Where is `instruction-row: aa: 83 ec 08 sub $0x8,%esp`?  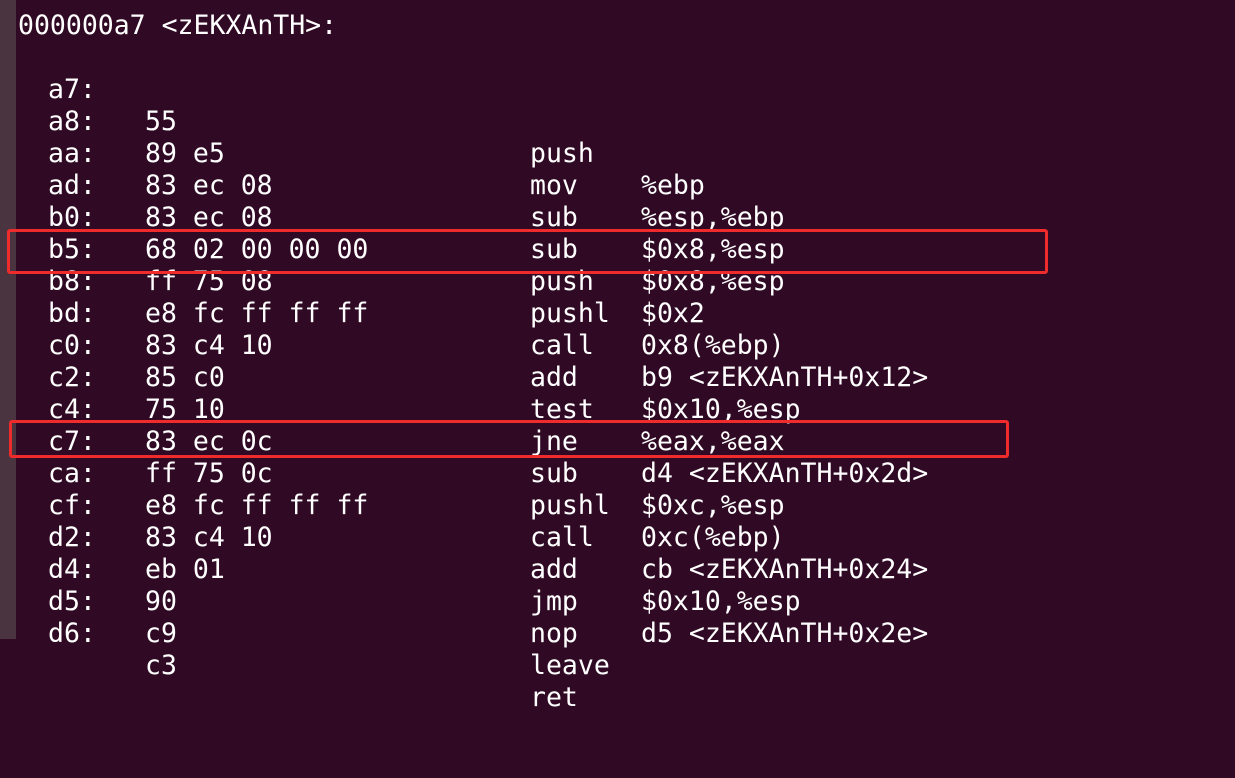
instruction-row: aa: 83 ec 08 sub $0x8,%esp is located at coordinates (392, 185).